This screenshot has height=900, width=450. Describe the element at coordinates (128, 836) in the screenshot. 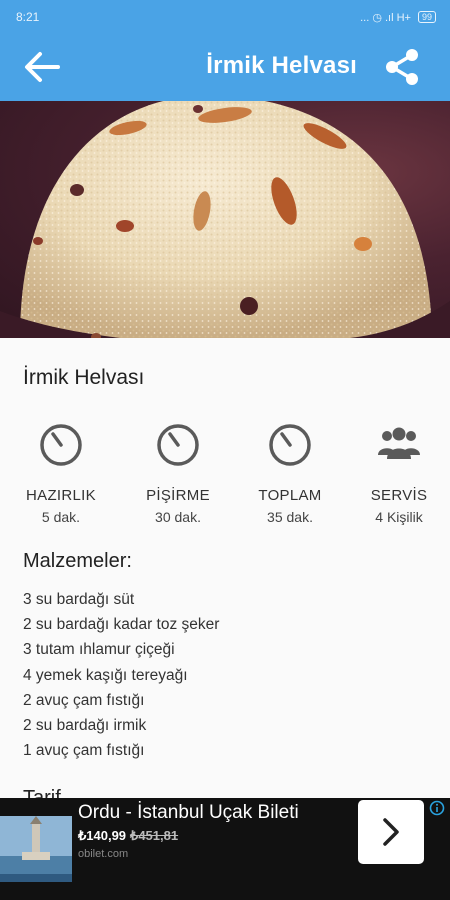

I see `ad-price: ₺140,99 ₺451,81` at that location.